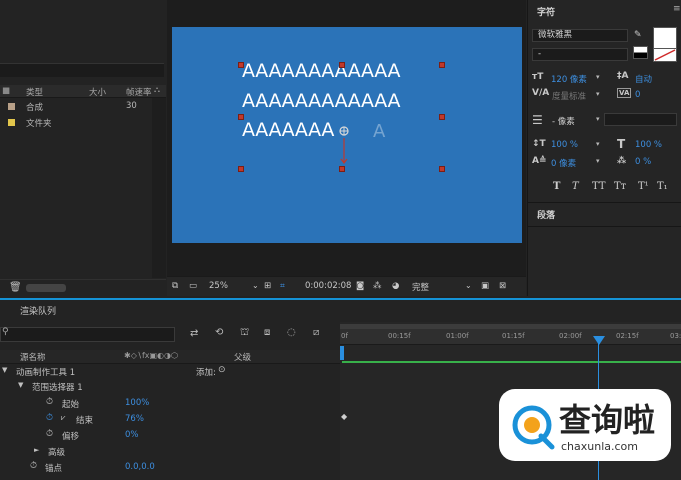 This screenshot has width=681, height=480. I want to click on stroke-width-value: - 像素, so click(563, 121).